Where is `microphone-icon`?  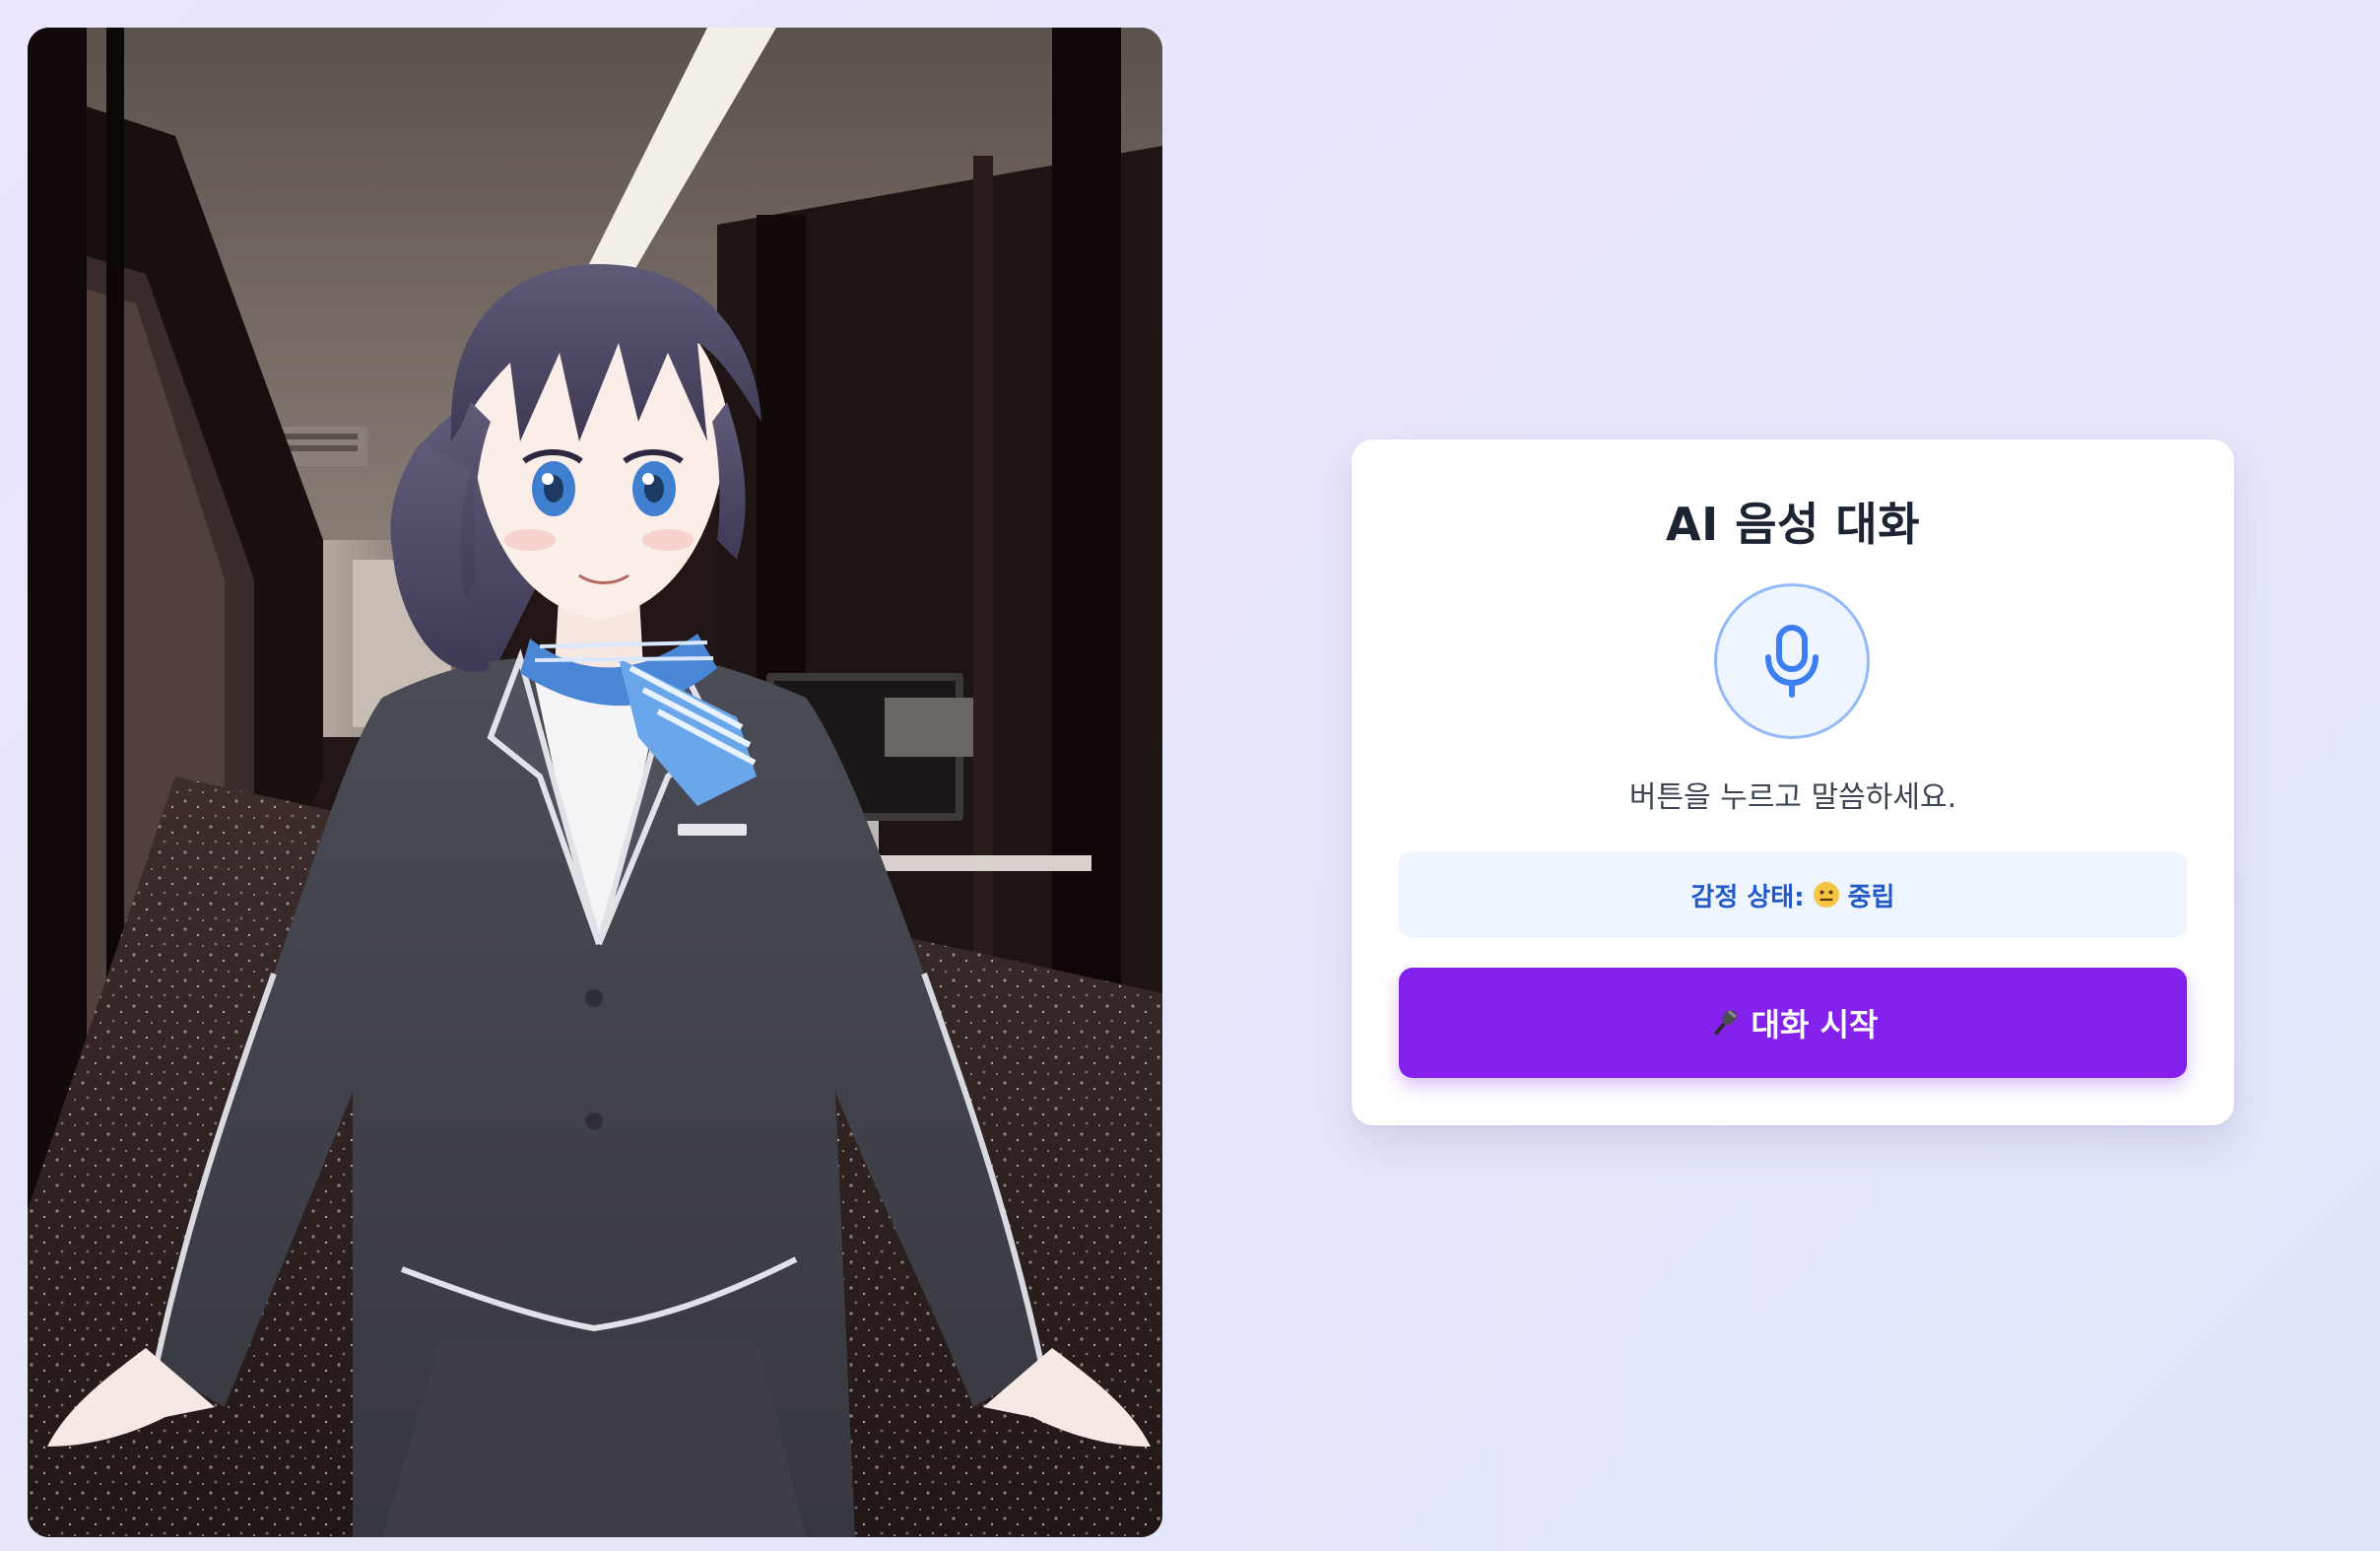
microphone-icon is located at coordinates (1791, 662).